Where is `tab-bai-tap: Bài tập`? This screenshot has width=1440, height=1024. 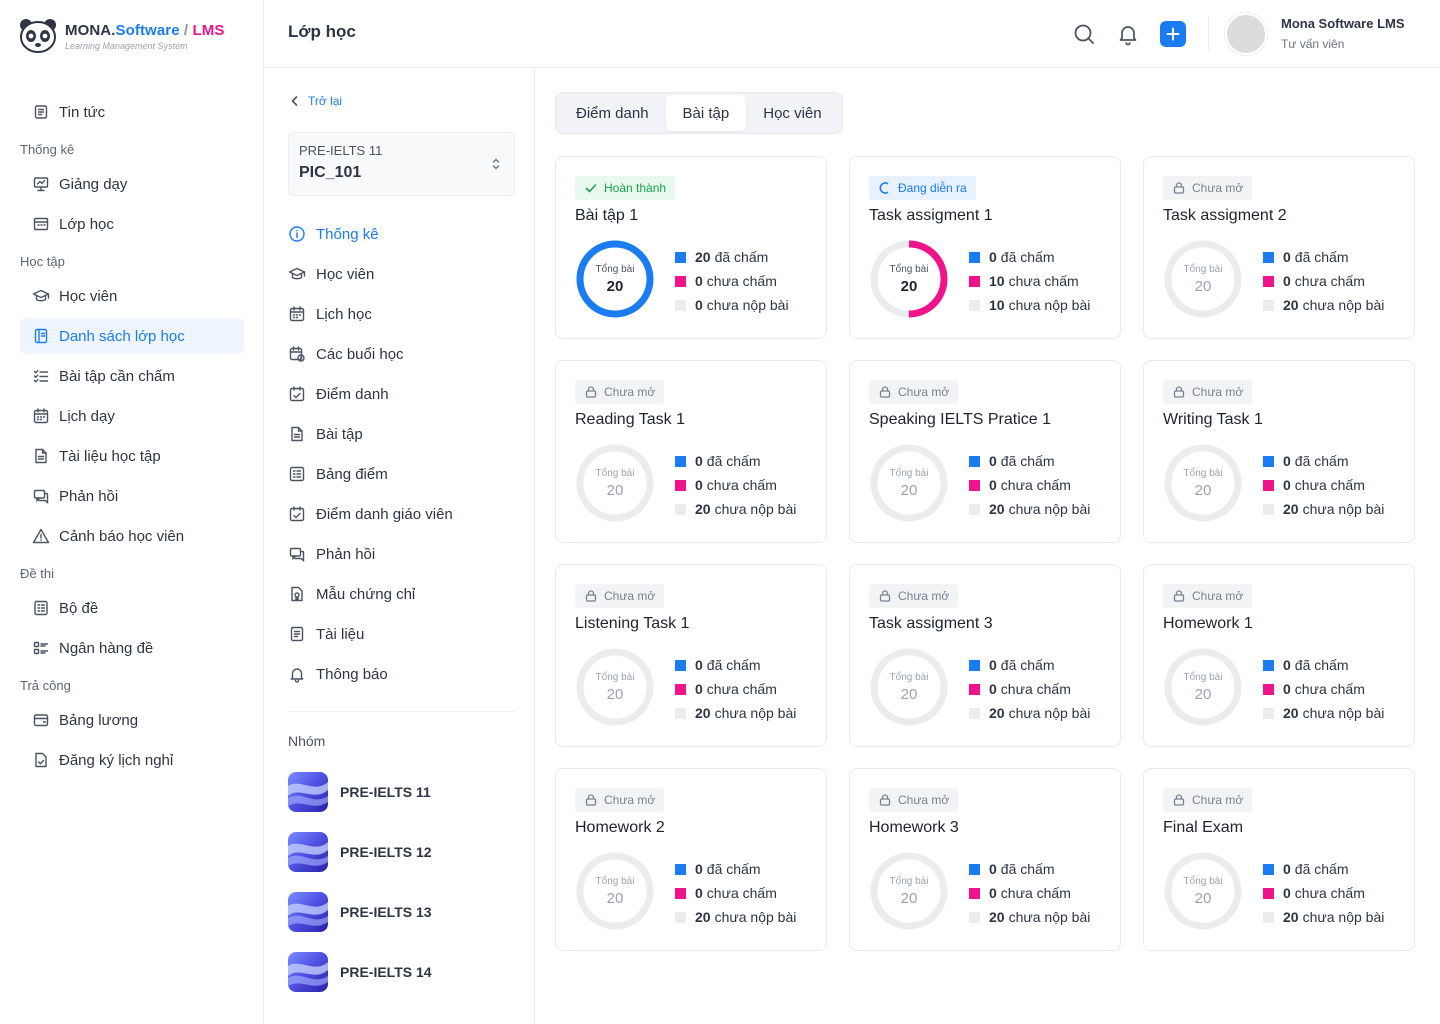
tab-bai-tap: Bài tập is located at coordinates (706, 113).